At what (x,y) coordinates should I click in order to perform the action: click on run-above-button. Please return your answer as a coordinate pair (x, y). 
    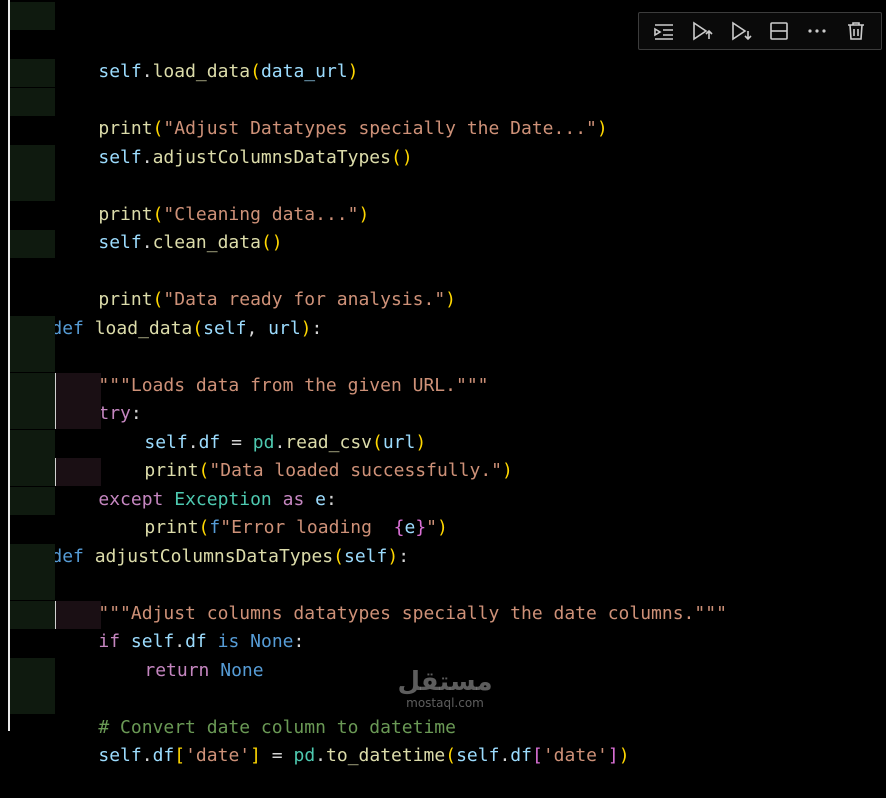
    Looking at the image, I should click on (702, 31).